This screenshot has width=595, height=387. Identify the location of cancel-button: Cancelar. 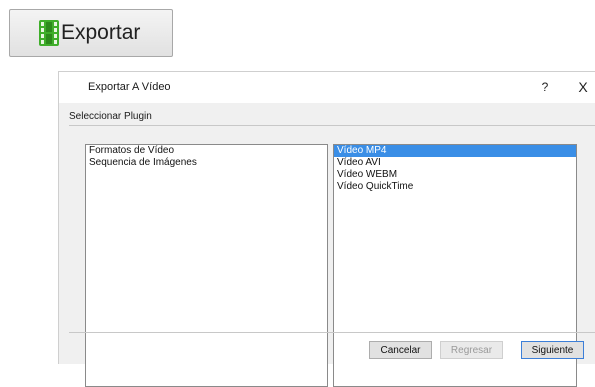
(400, 350).